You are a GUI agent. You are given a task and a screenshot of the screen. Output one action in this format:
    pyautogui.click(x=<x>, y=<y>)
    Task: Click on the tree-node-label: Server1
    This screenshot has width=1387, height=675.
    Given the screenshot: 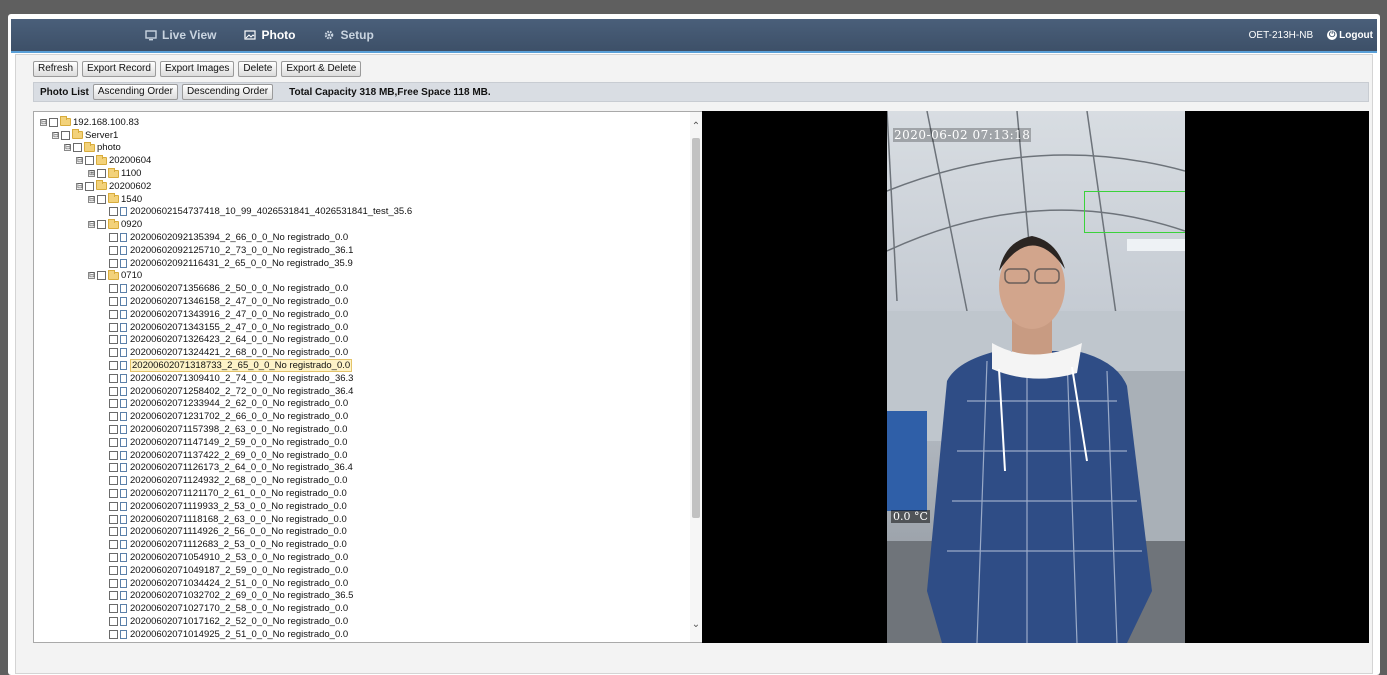 What is the action you would take?
    pyautogui.click(x=101, y=135)
    